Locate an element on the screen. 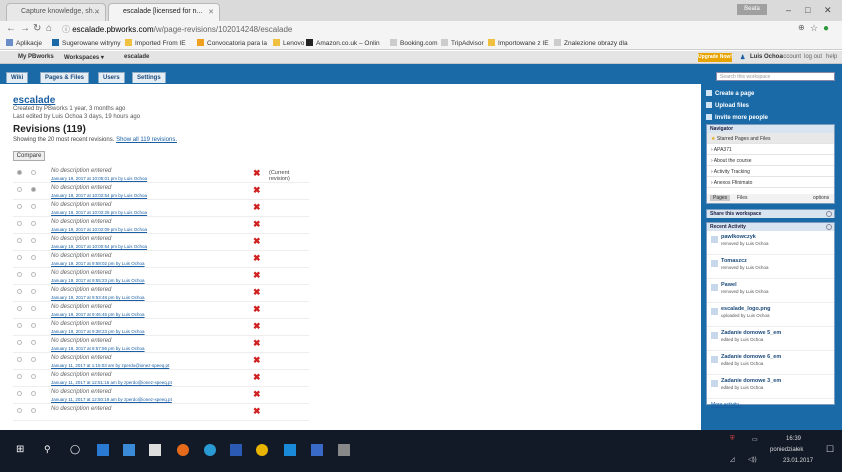 Image resolution: width=842 pixels, height=472 pixels. explorer-icon is located at coordinates (129, 450).